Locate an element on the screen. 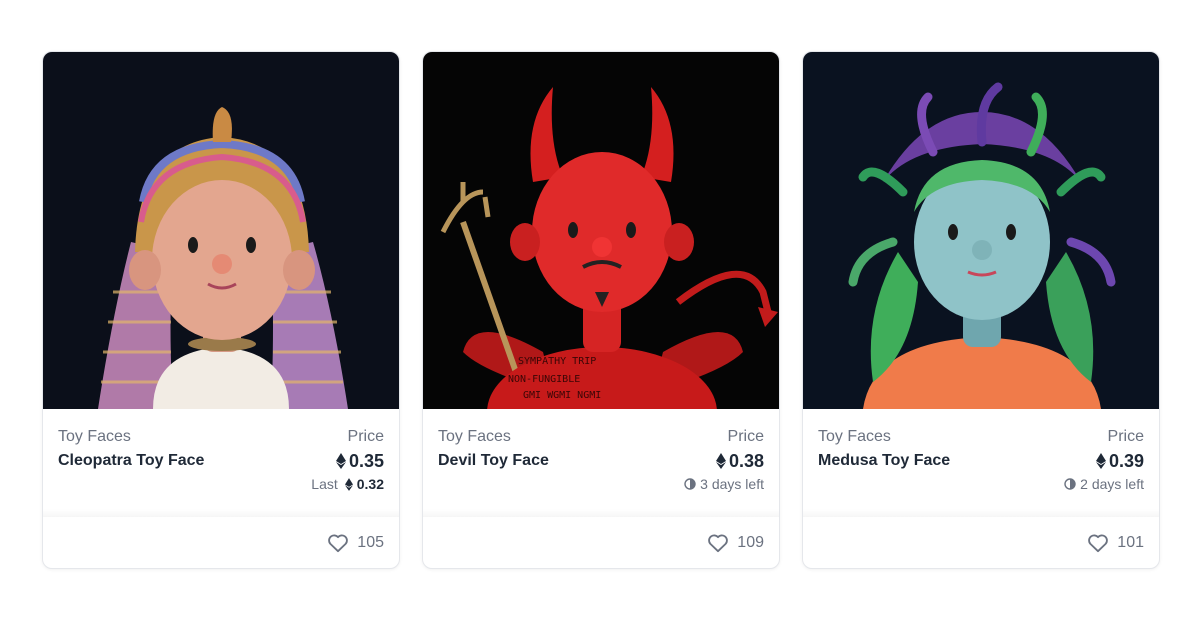 The width and height of the screenshot is (1200, 622). nft-name: Devil Toy Face is located at coordinates (493, 461).